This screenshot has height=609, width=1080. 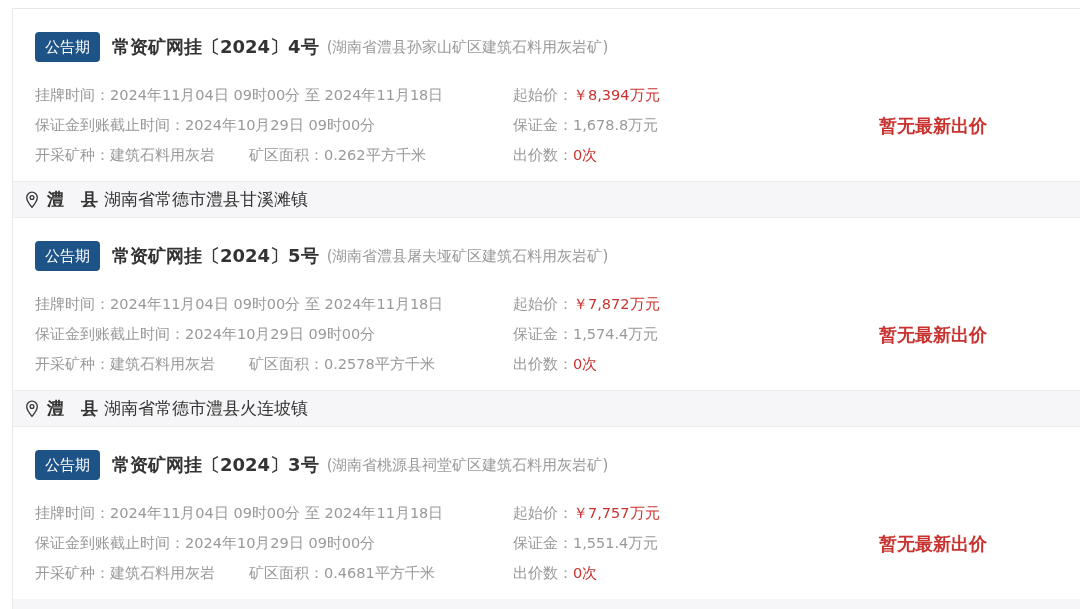 I want to click on detail-text: 矿区面积：0.2578平方千米, so click(x=342, y=364).